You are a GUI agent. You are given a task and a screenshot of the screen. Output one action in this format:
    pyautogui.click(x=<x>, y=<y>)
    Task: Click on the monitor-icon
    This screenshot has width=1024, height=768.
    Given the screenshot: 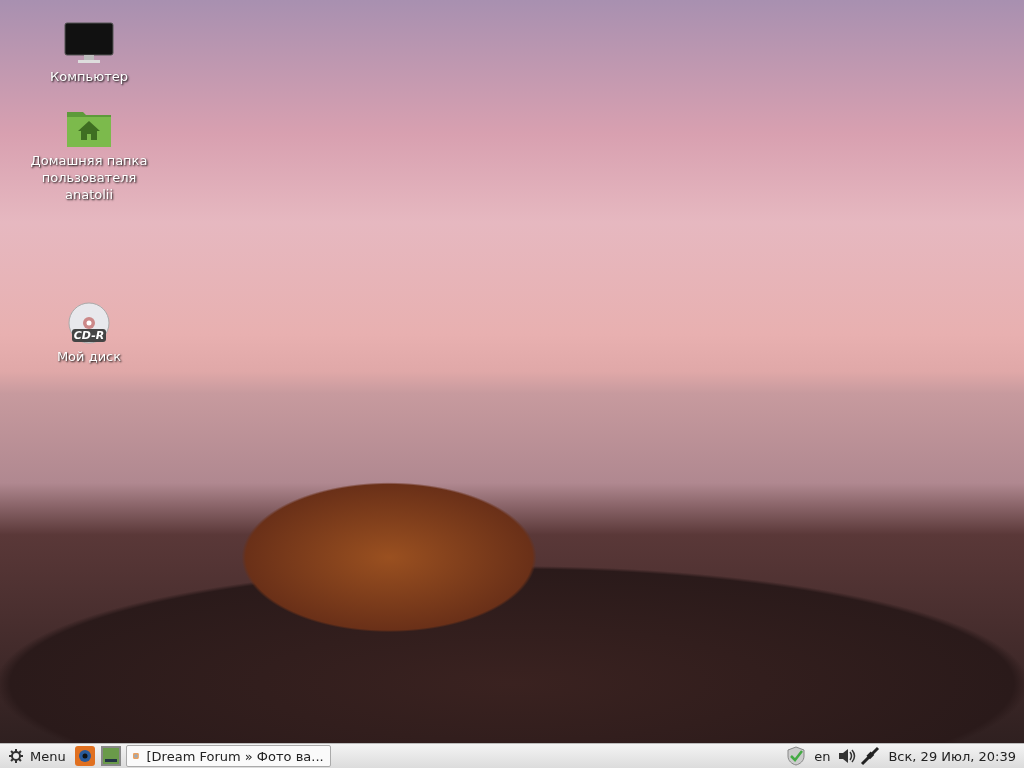 What is the action you would take?
    pyautogui.click(x=89, y=43)
    